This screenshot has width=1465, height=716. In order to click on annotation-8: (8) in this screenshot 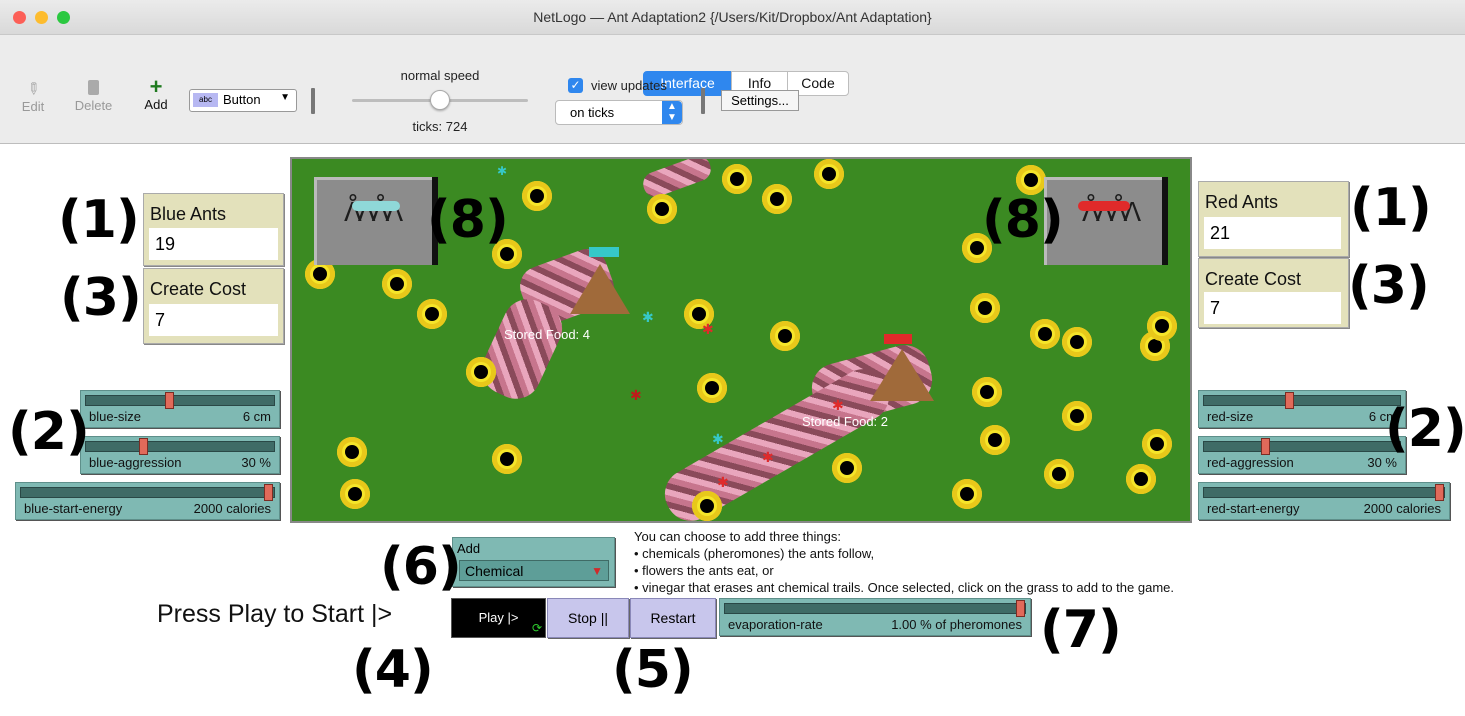, I will do `click(1023, 220)`.